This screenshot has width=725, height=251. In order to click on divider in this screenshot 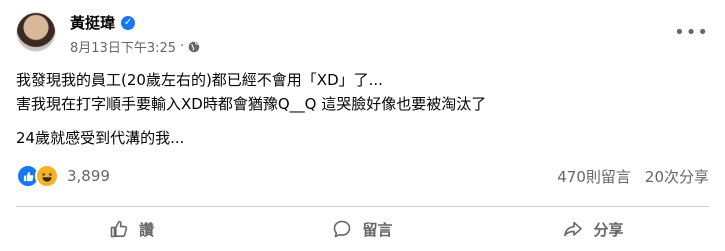, I will do `click(362, 206)`.